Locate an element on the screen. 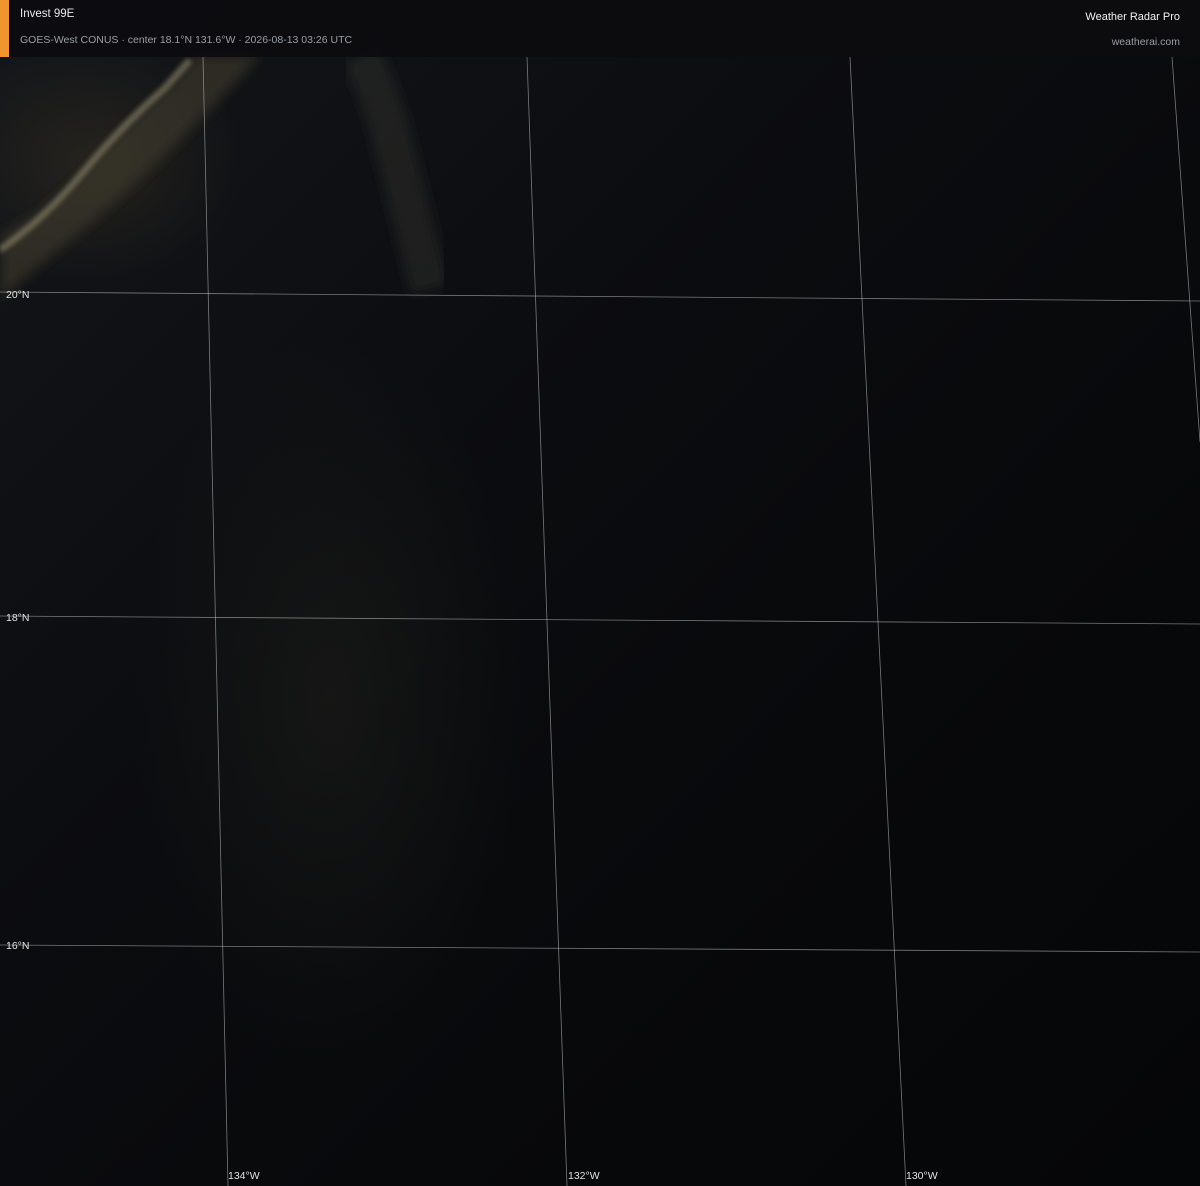 The image size is (1200, 1186). longitude-label-132w: 132°W is located at coordinates (584, 1176).